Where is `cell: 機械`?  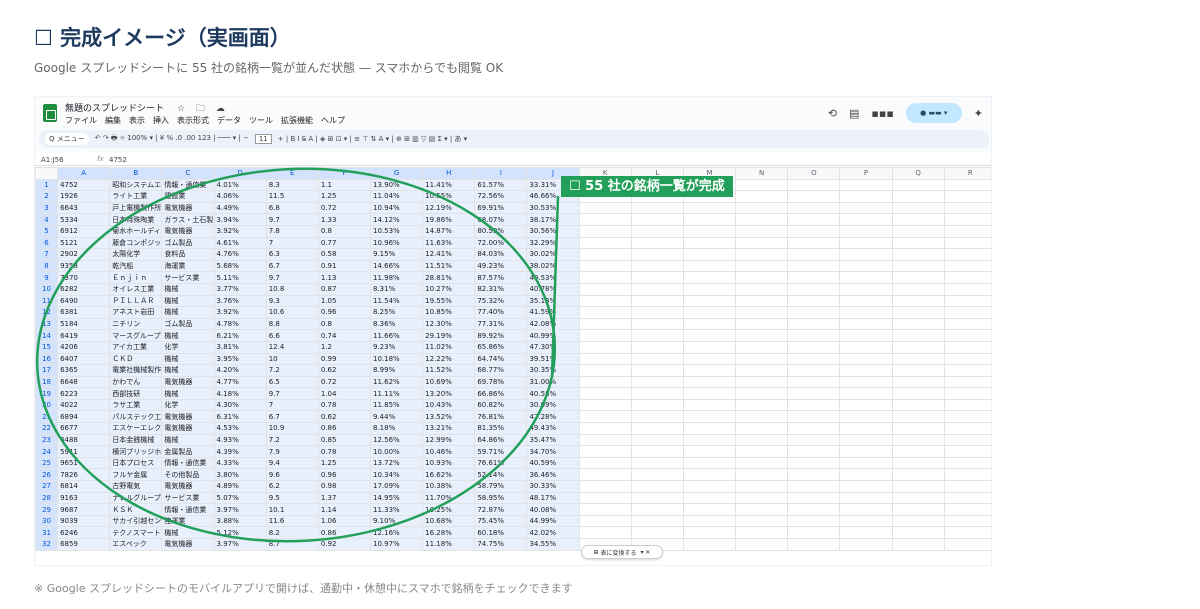
cell: 機械 is located at coordinates (188, 440).